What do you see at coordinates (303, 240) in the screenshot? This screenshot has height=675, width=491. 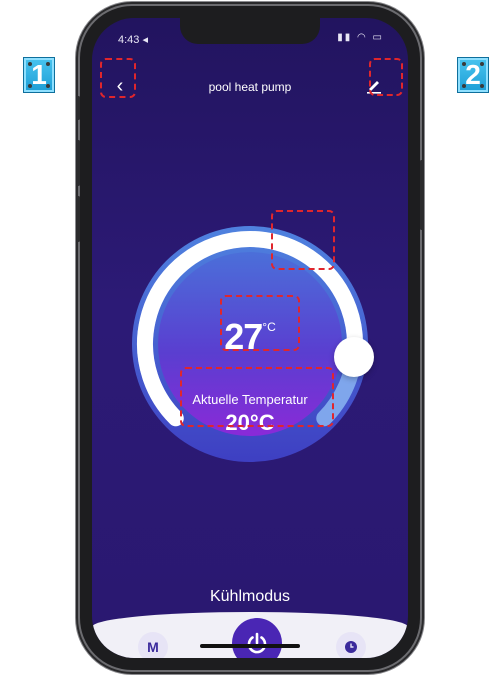 I see `highlight-dial-knob` at bounding box center [303, 240].